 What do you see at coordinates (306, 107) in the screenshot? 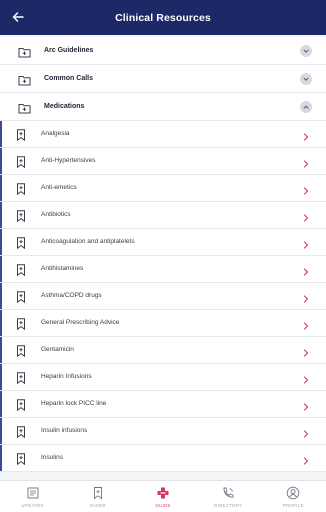
I see `chevron-up-icon` at bounding box center [306, 107].